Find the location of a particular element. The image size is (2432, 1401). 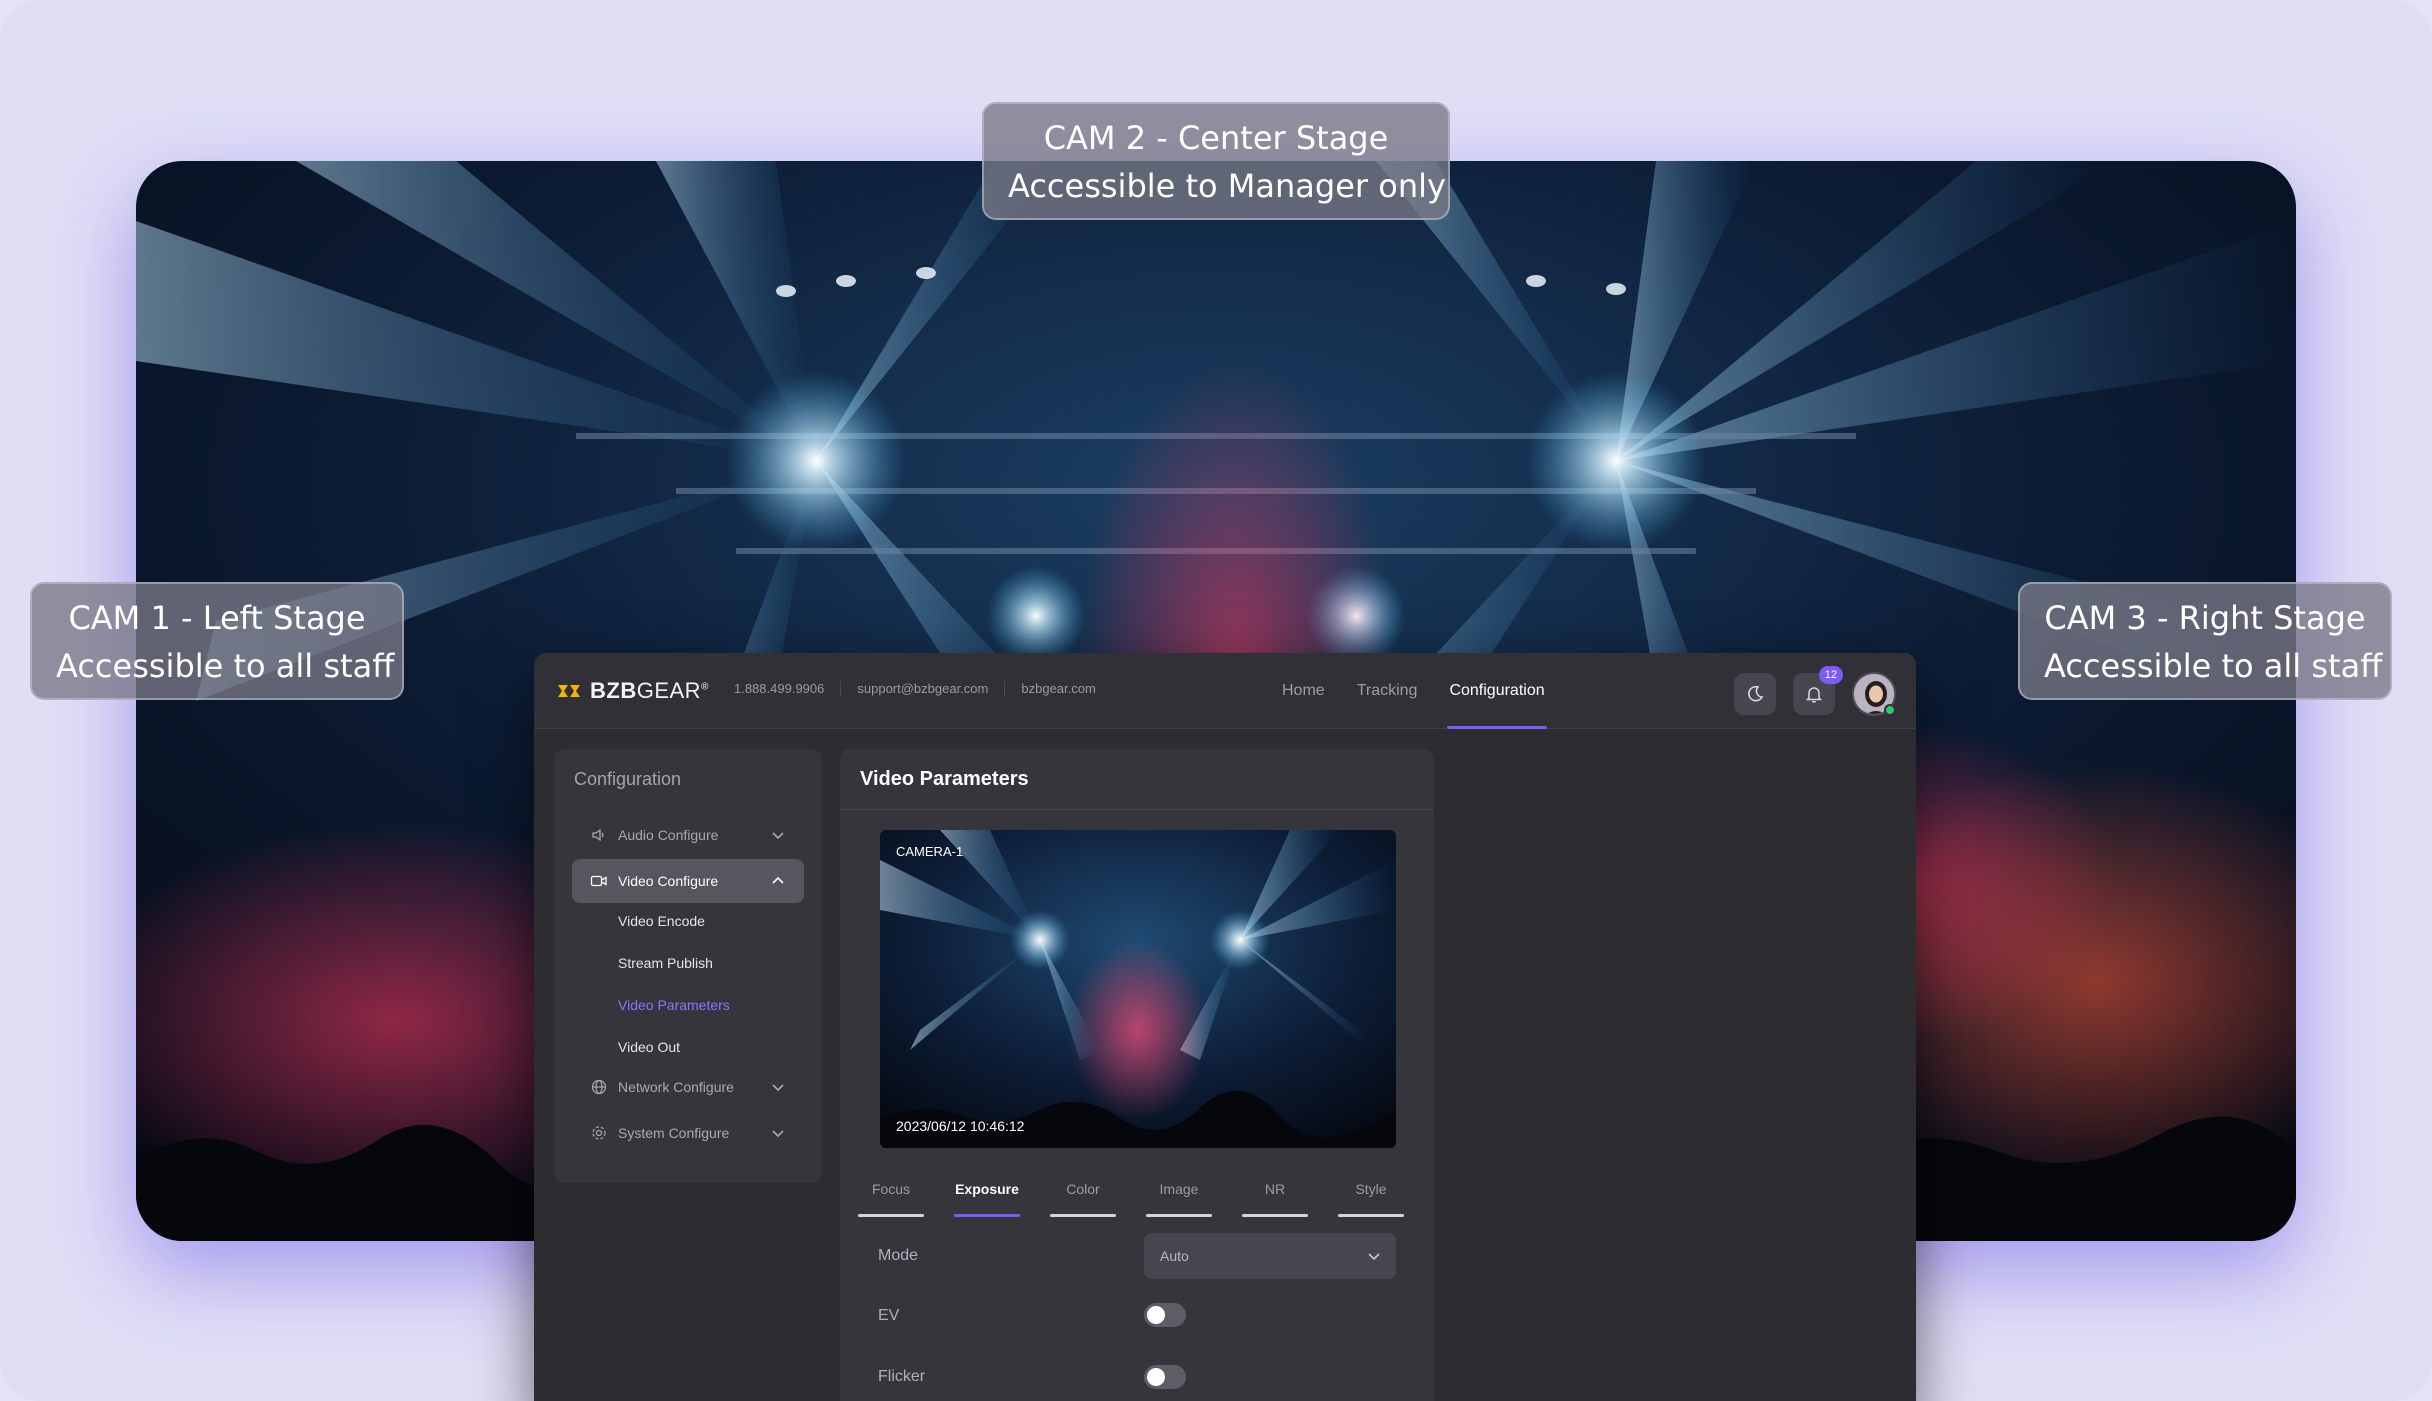

sidebar-item-label: Video Configure is located at coordinates (668, 881).